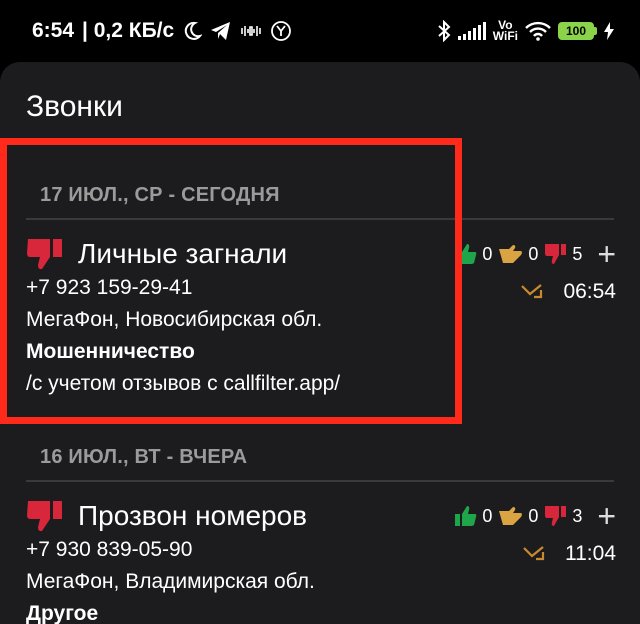 This screenshot has width=640, height=624. Describe the element at coordinates (577, 515) in the screenshot. I see `dislikes-count: 3` at that location.